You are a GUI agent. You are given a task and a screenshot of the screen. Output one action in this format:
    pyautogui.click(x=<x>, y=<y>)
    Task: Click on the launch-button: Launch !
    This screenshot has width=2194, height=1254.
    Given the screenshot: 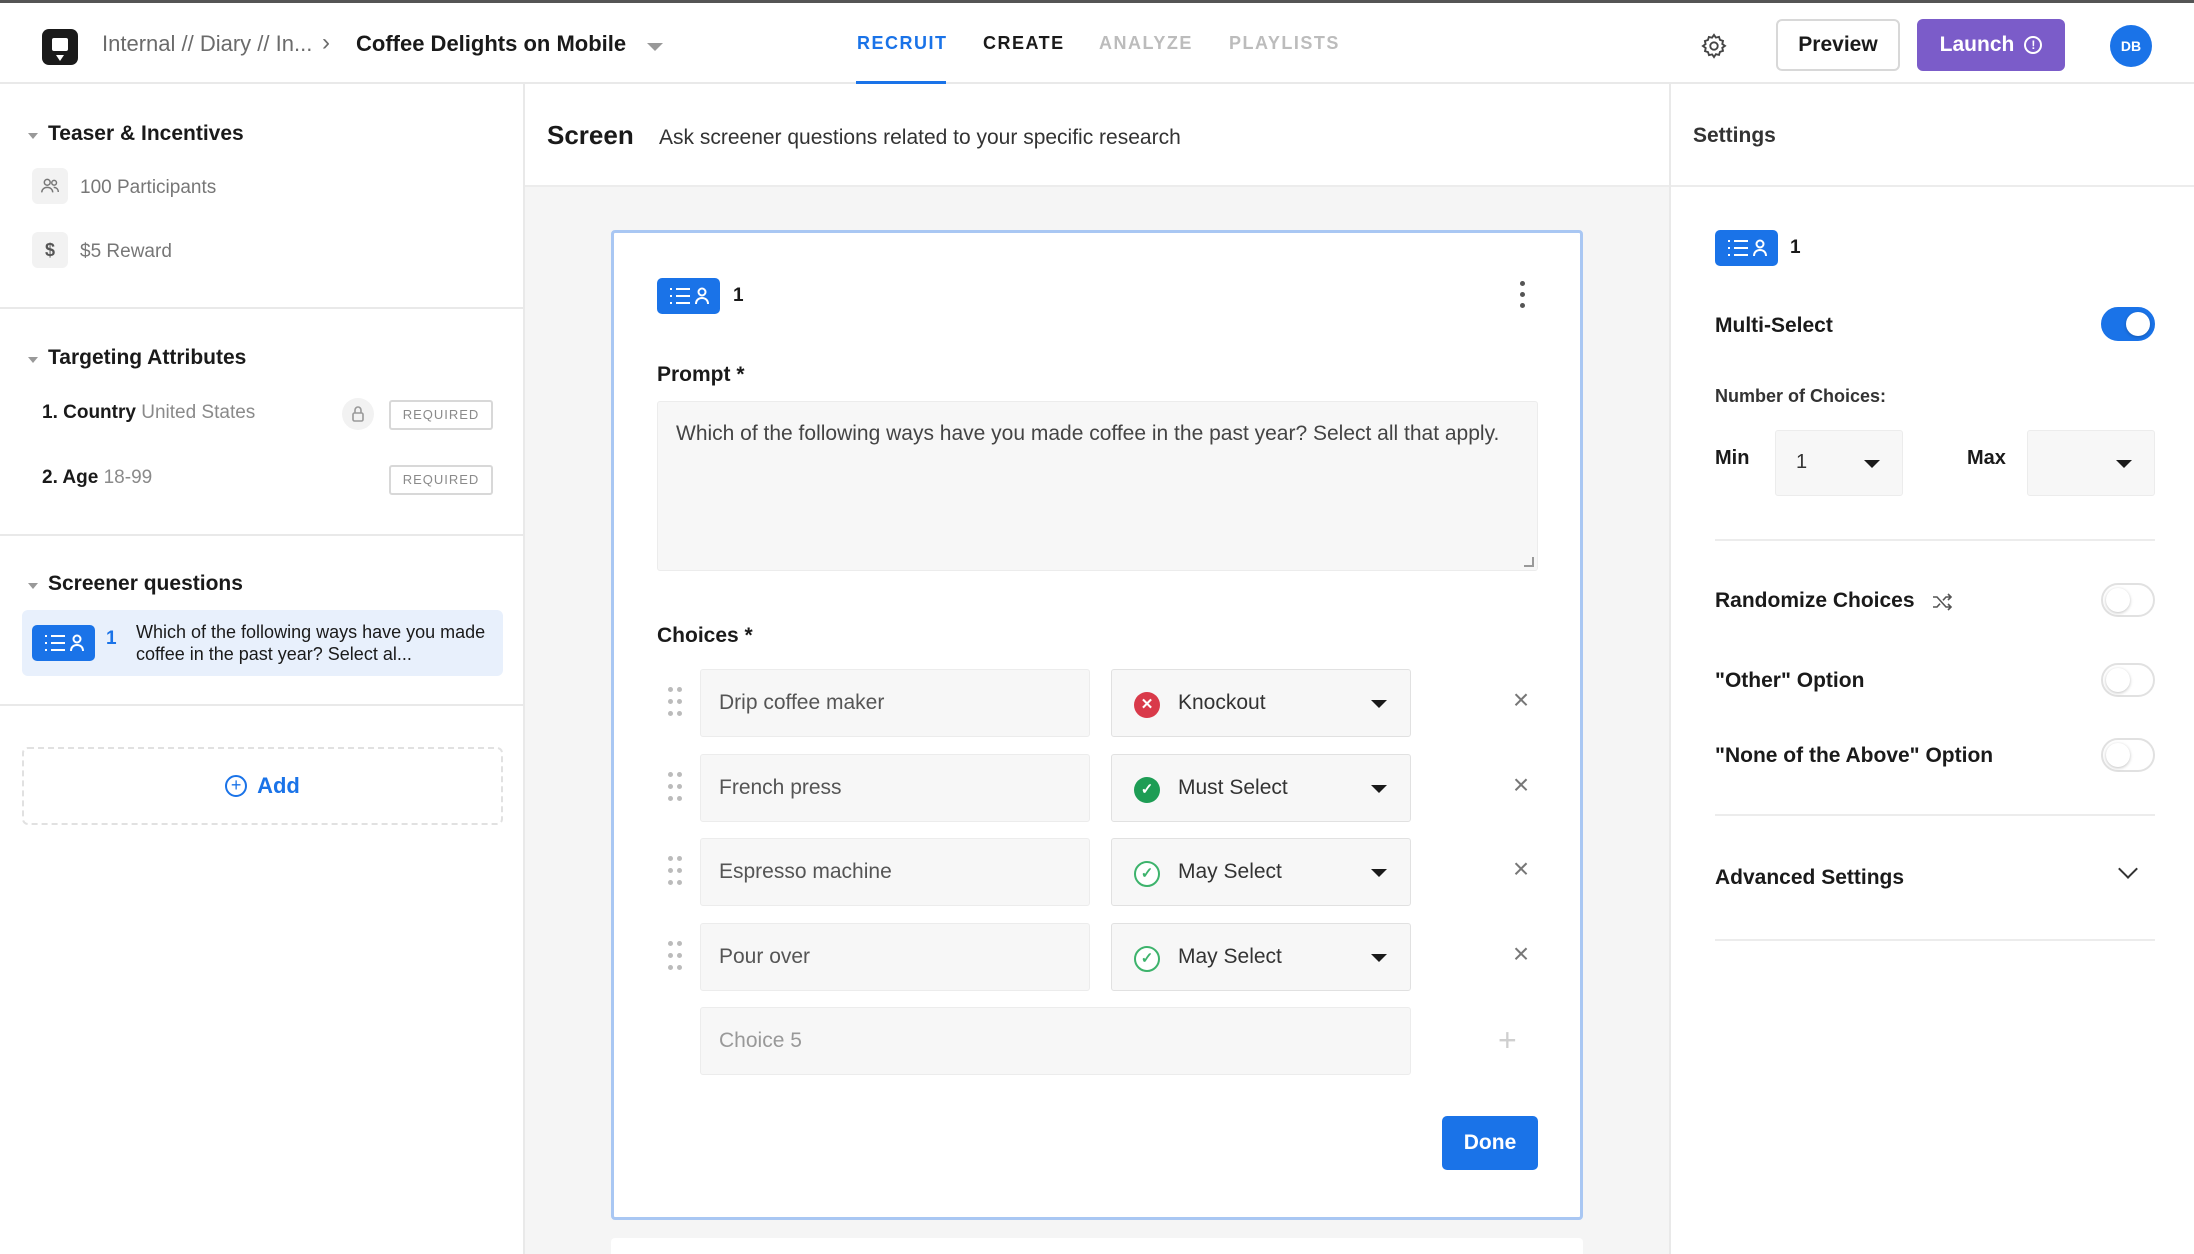 What is the action you would take?
    pyautogui.click(x=1991, y=45)
    